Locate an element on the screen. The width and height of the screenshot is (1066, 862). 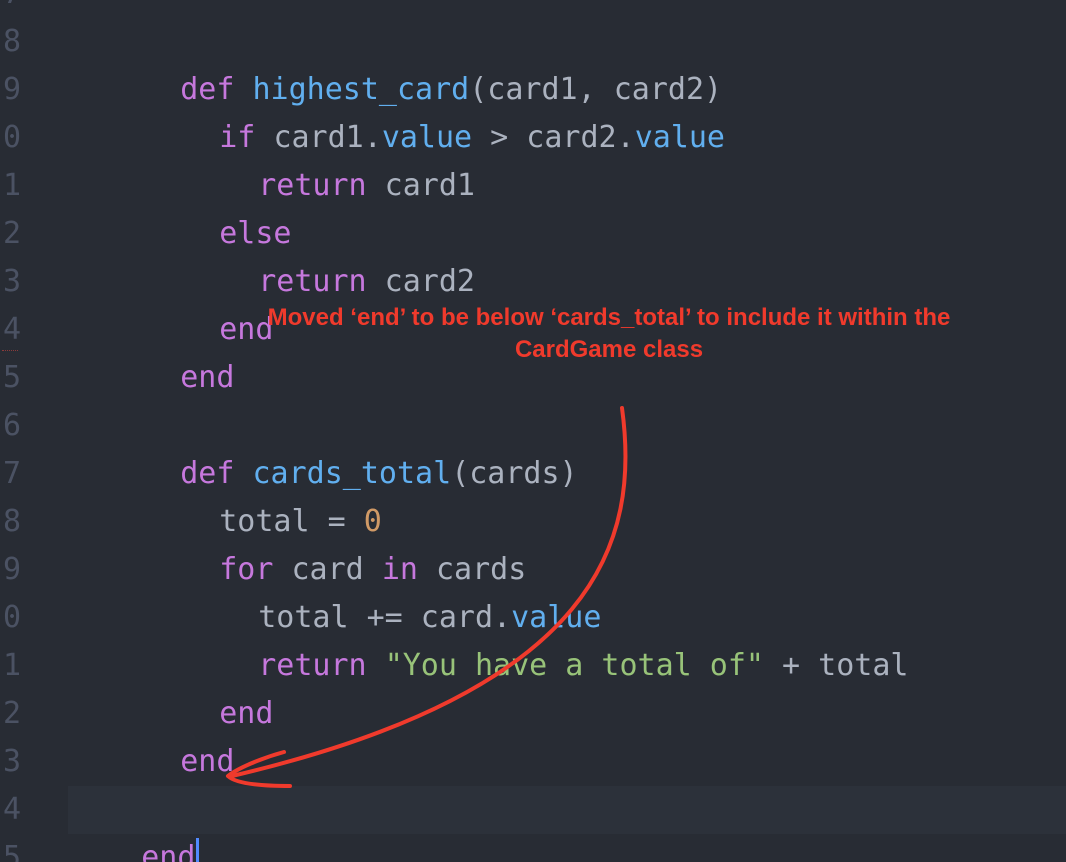
code-line: return card1 is located at coordinates (330, 158).